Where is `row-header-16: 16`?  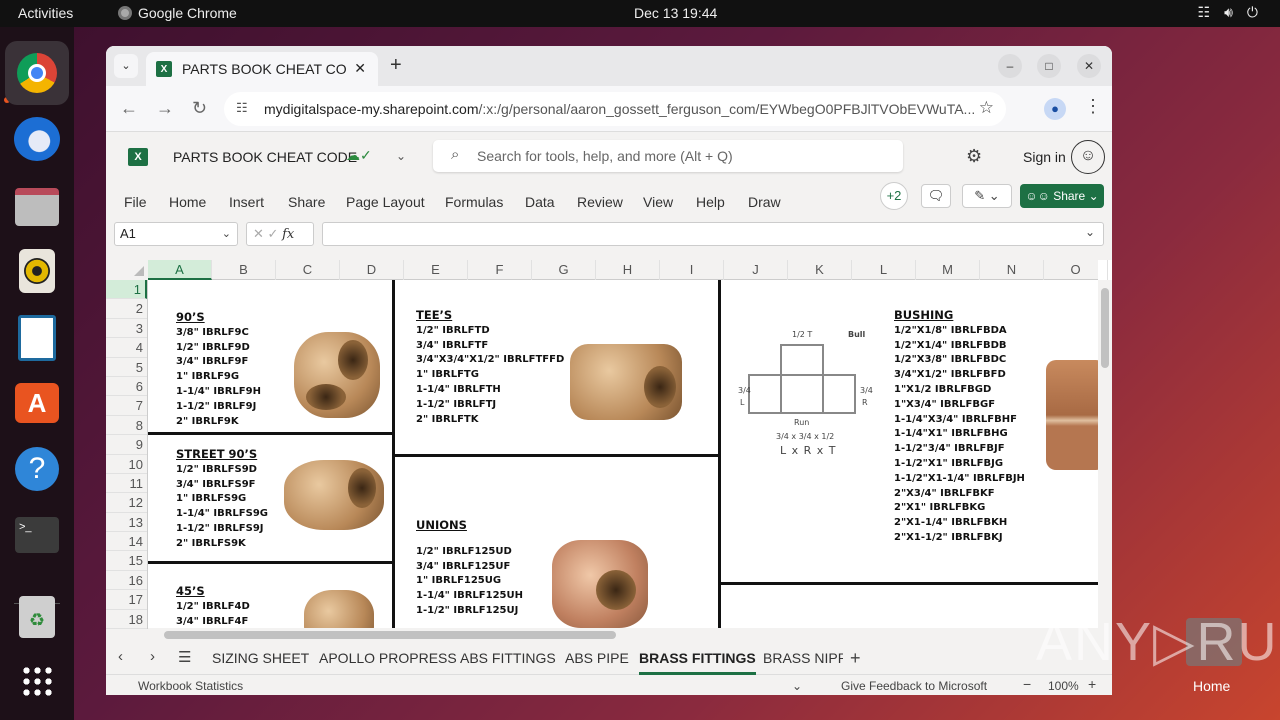 row-header-16: 16 is located at coordinates (126, 581).